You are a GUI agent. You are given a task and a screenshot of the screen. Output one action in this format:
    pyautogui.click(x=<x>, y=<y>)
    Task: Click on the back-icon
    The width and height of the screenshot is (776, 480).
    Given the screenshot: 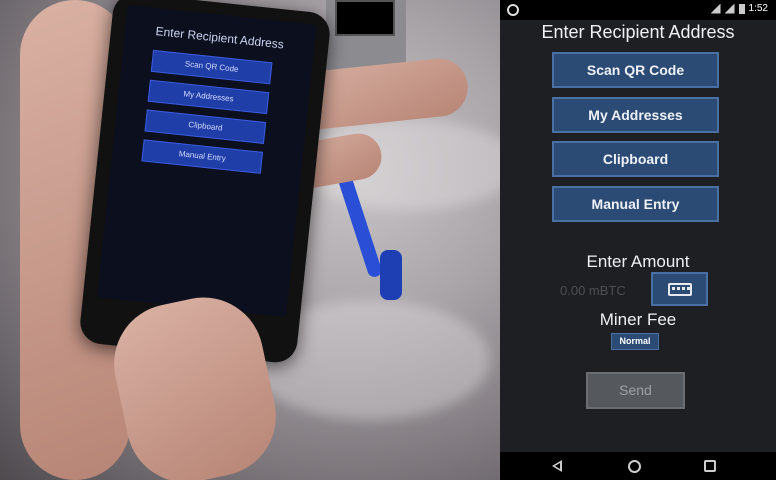 What is the action you would take?
    pyautogui.click(x=557, y=466)
    